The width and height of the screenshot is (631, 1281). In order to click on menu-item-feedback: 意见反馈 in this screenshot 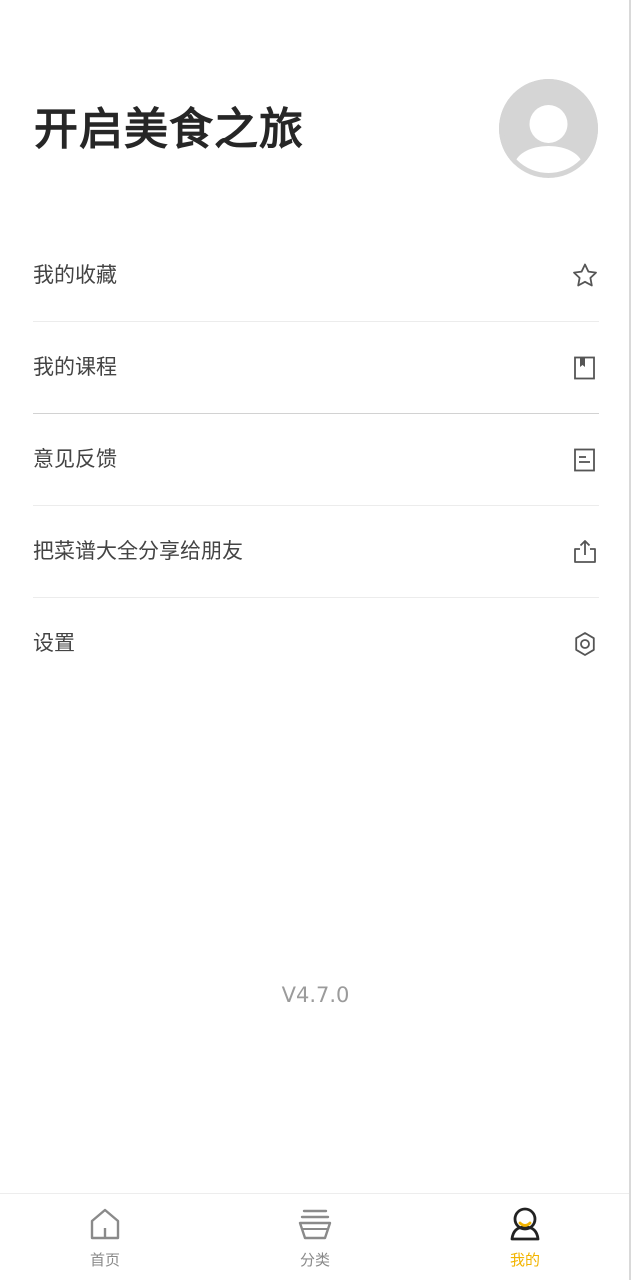, I will do `click(316, 460)`.